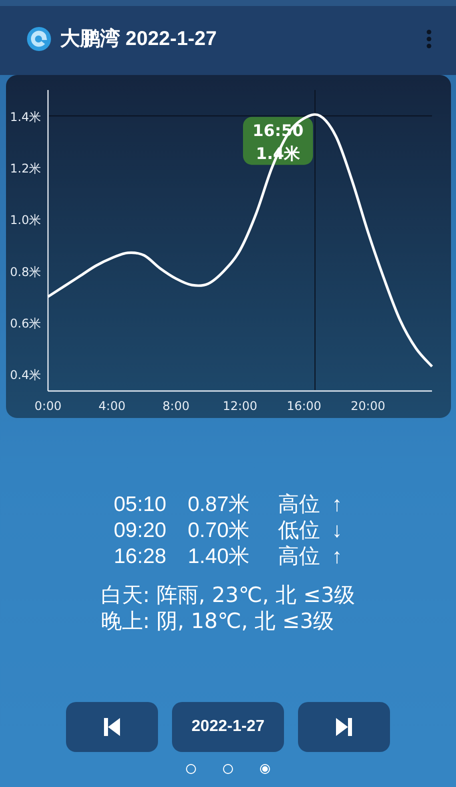 Image resolution: width=456 pixels, height=787 pixels. What do you see at coordinates (219, 531) in the screenshot?
I see `tide-height: 0.70米` at bounding box center [219, 531].